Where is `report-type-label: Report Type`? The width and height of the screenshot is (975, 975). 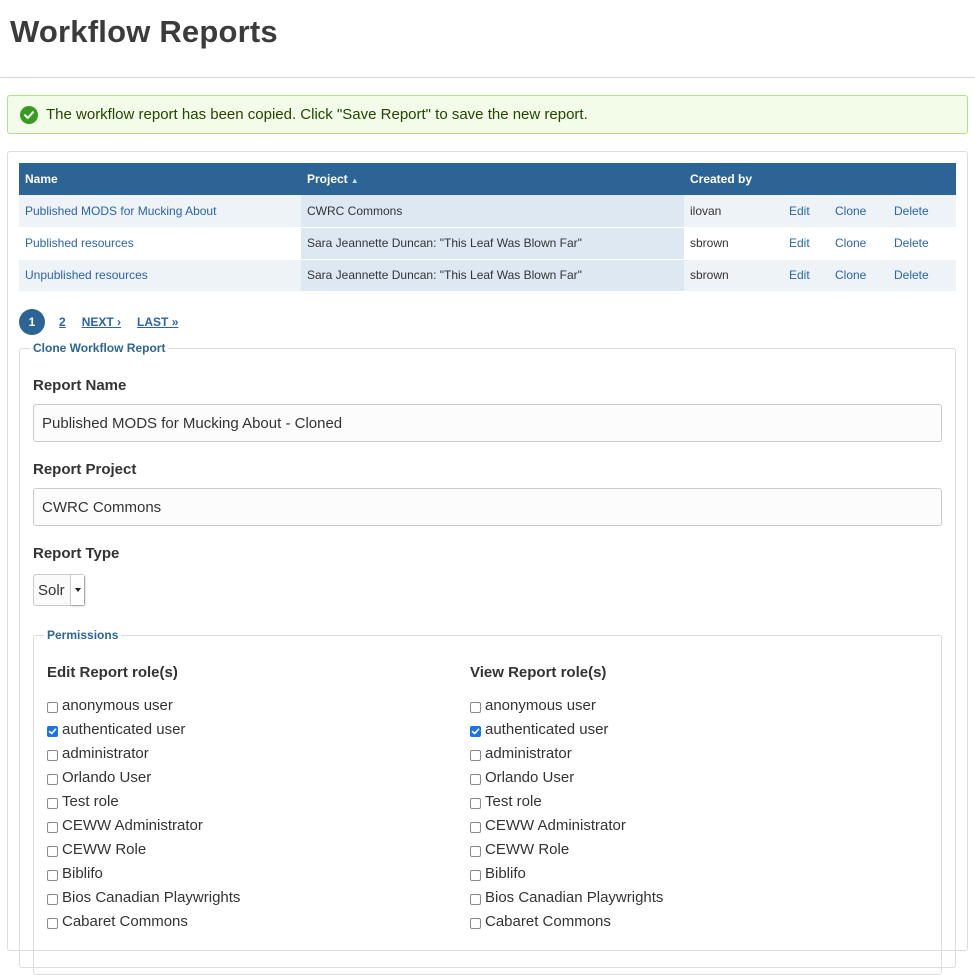
report-type-label: Report Type is located at coordinates (76, 553).